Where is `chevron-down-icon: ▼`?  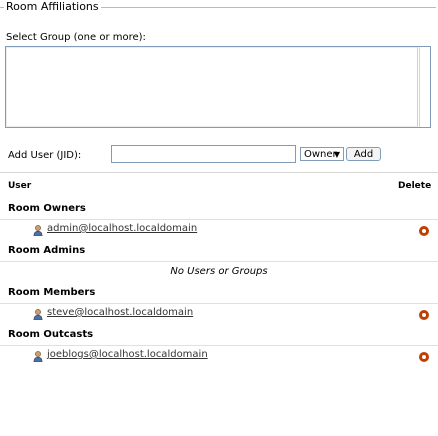
chevron-down-icon: ▼ is located at coordinates (336, 154).